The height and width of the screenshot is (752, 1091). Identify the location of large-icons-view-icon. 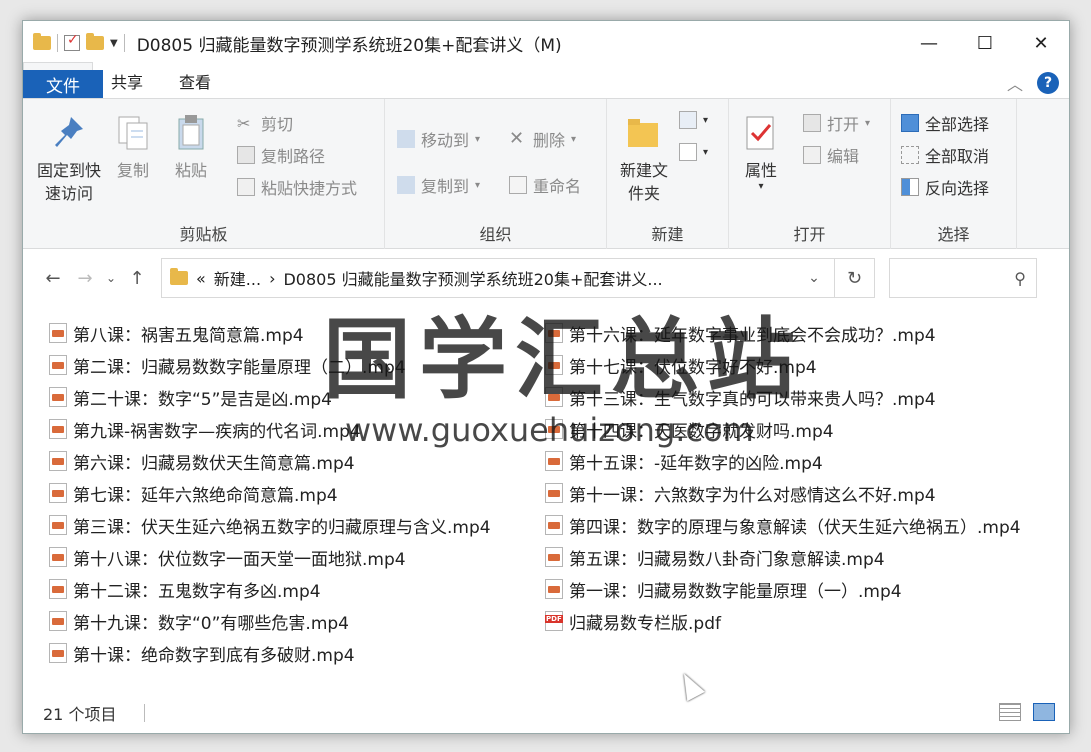
(1044, 712).